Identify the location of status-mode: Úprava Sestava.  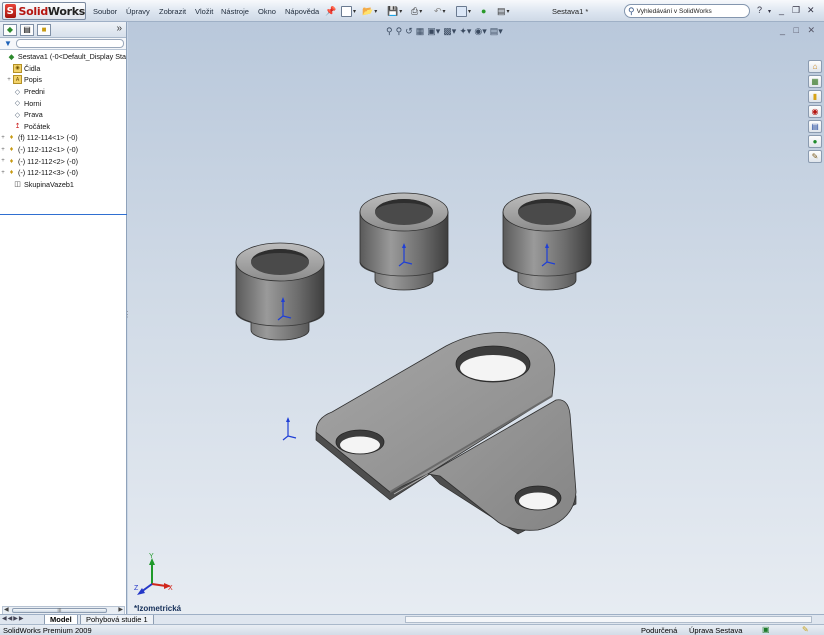
(716, 630).